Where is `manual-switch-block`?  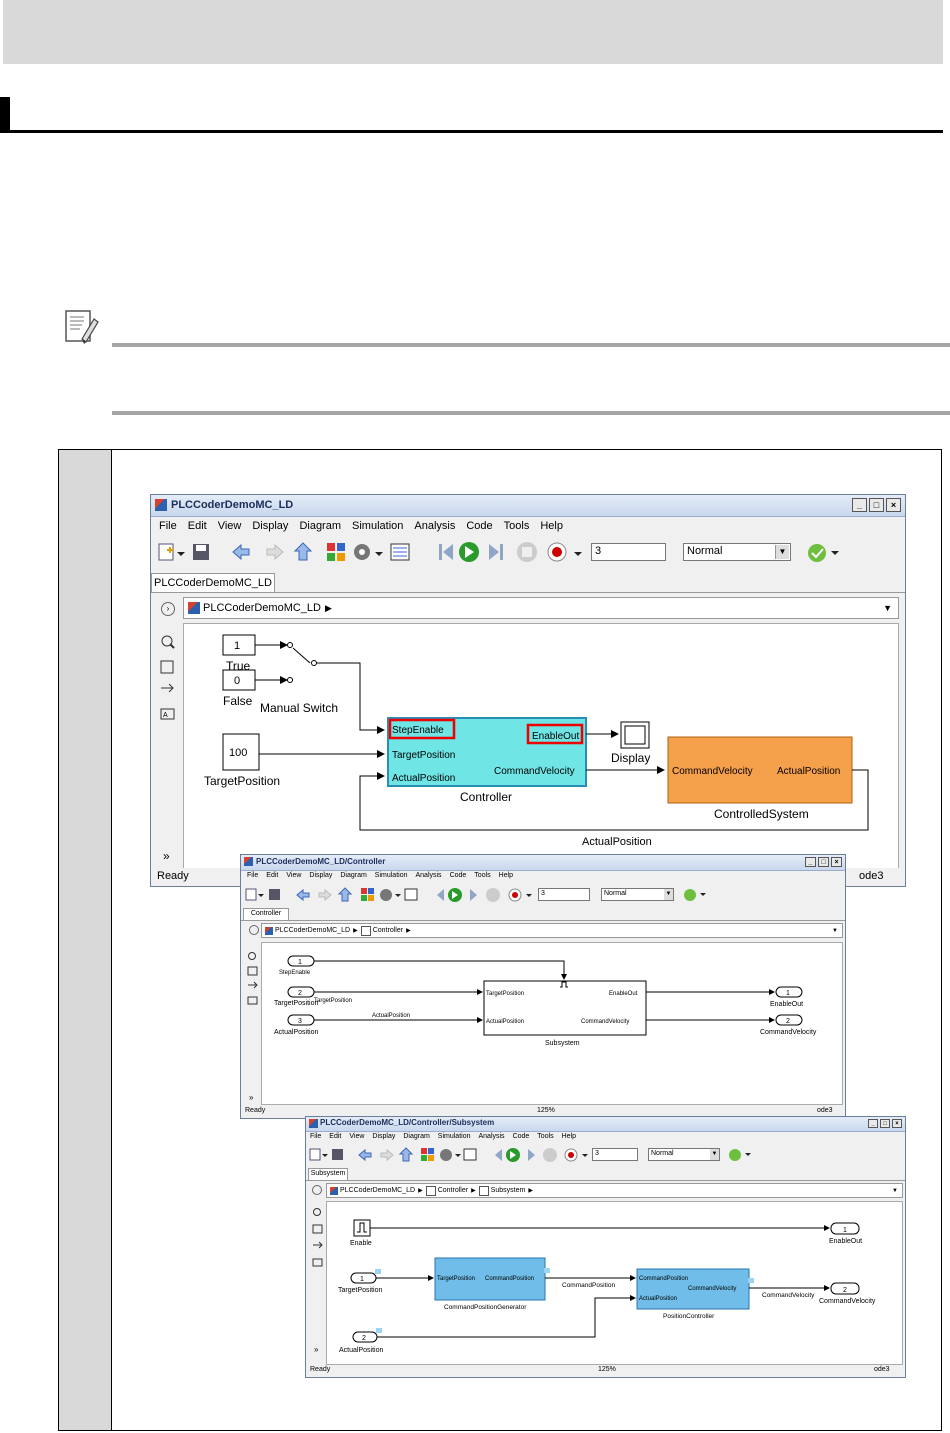 manual-switch-block is located at coordinates (302, 662).